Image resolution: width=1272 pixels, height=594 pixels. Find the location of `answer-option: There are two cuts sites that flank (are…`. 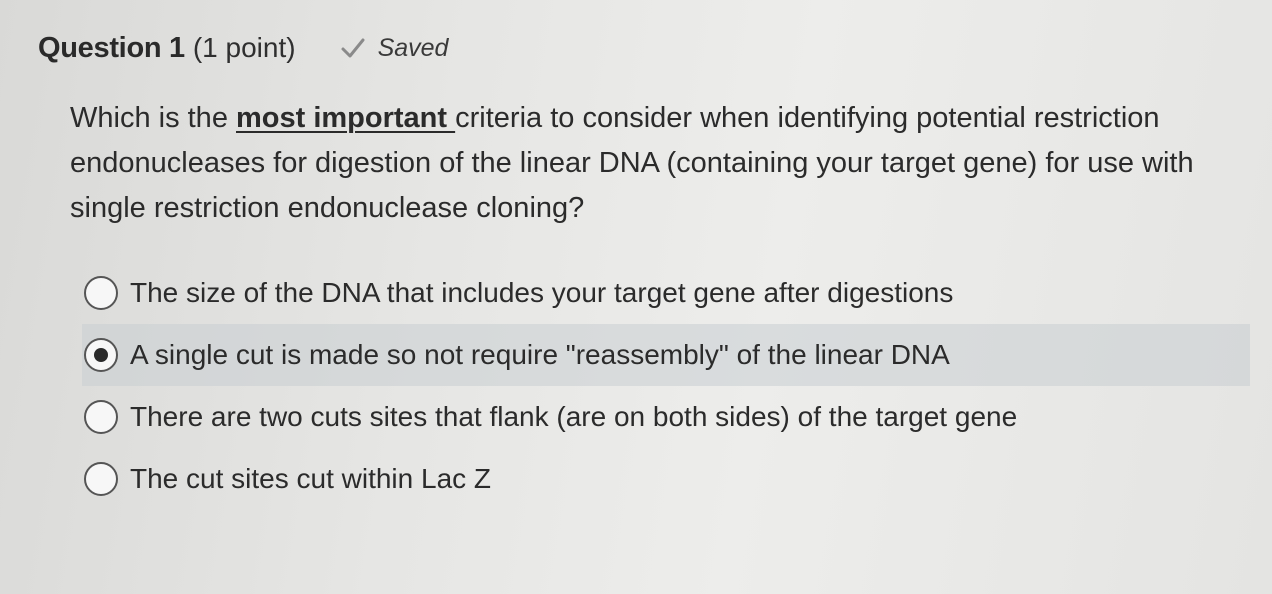

answer-option: There are two cuts sites that flank (are… is located at coordinates (666, 417).